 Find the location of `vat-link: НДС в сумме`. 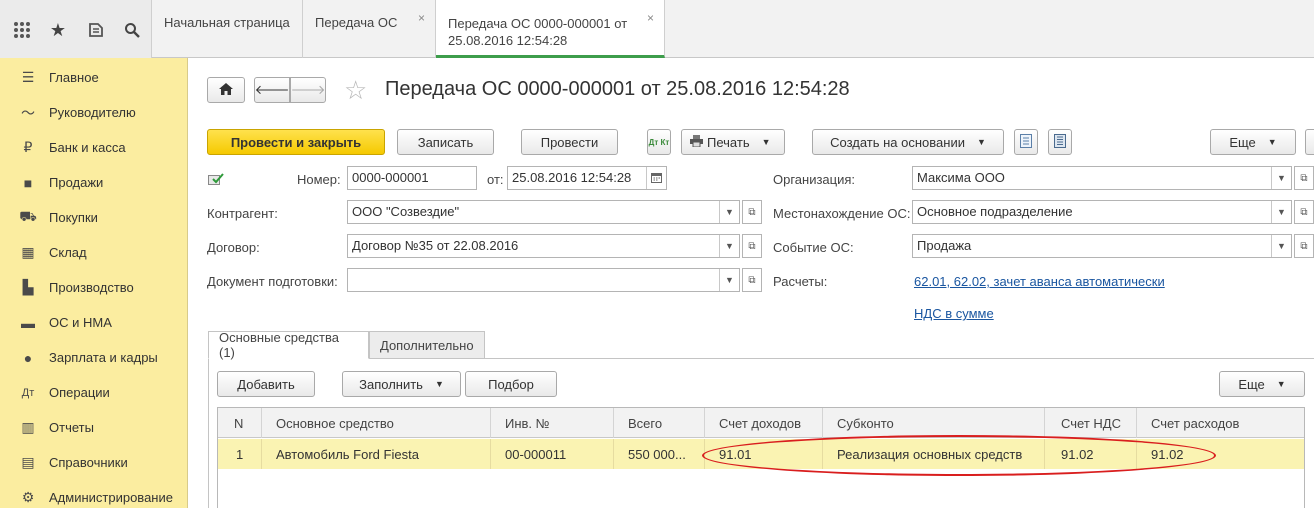

vat-link: НДС в сумме is located at coordinates (954, 313).